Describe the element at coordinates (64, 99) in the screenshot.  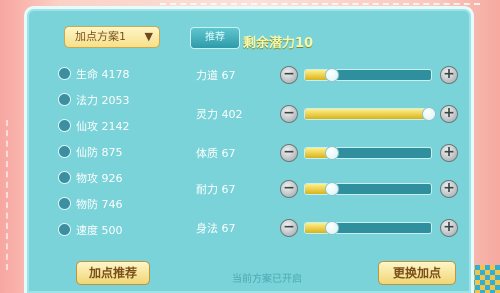
I see `mana-icon` at that location.